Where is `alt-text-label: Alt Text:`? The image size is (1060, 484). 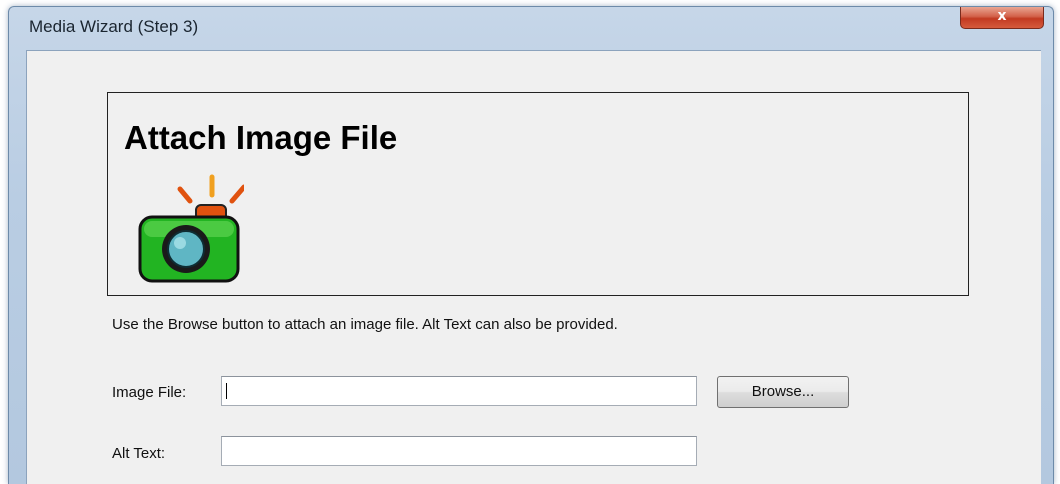
alt-text-label: Alt Text: is located at coordinates (139, 453).